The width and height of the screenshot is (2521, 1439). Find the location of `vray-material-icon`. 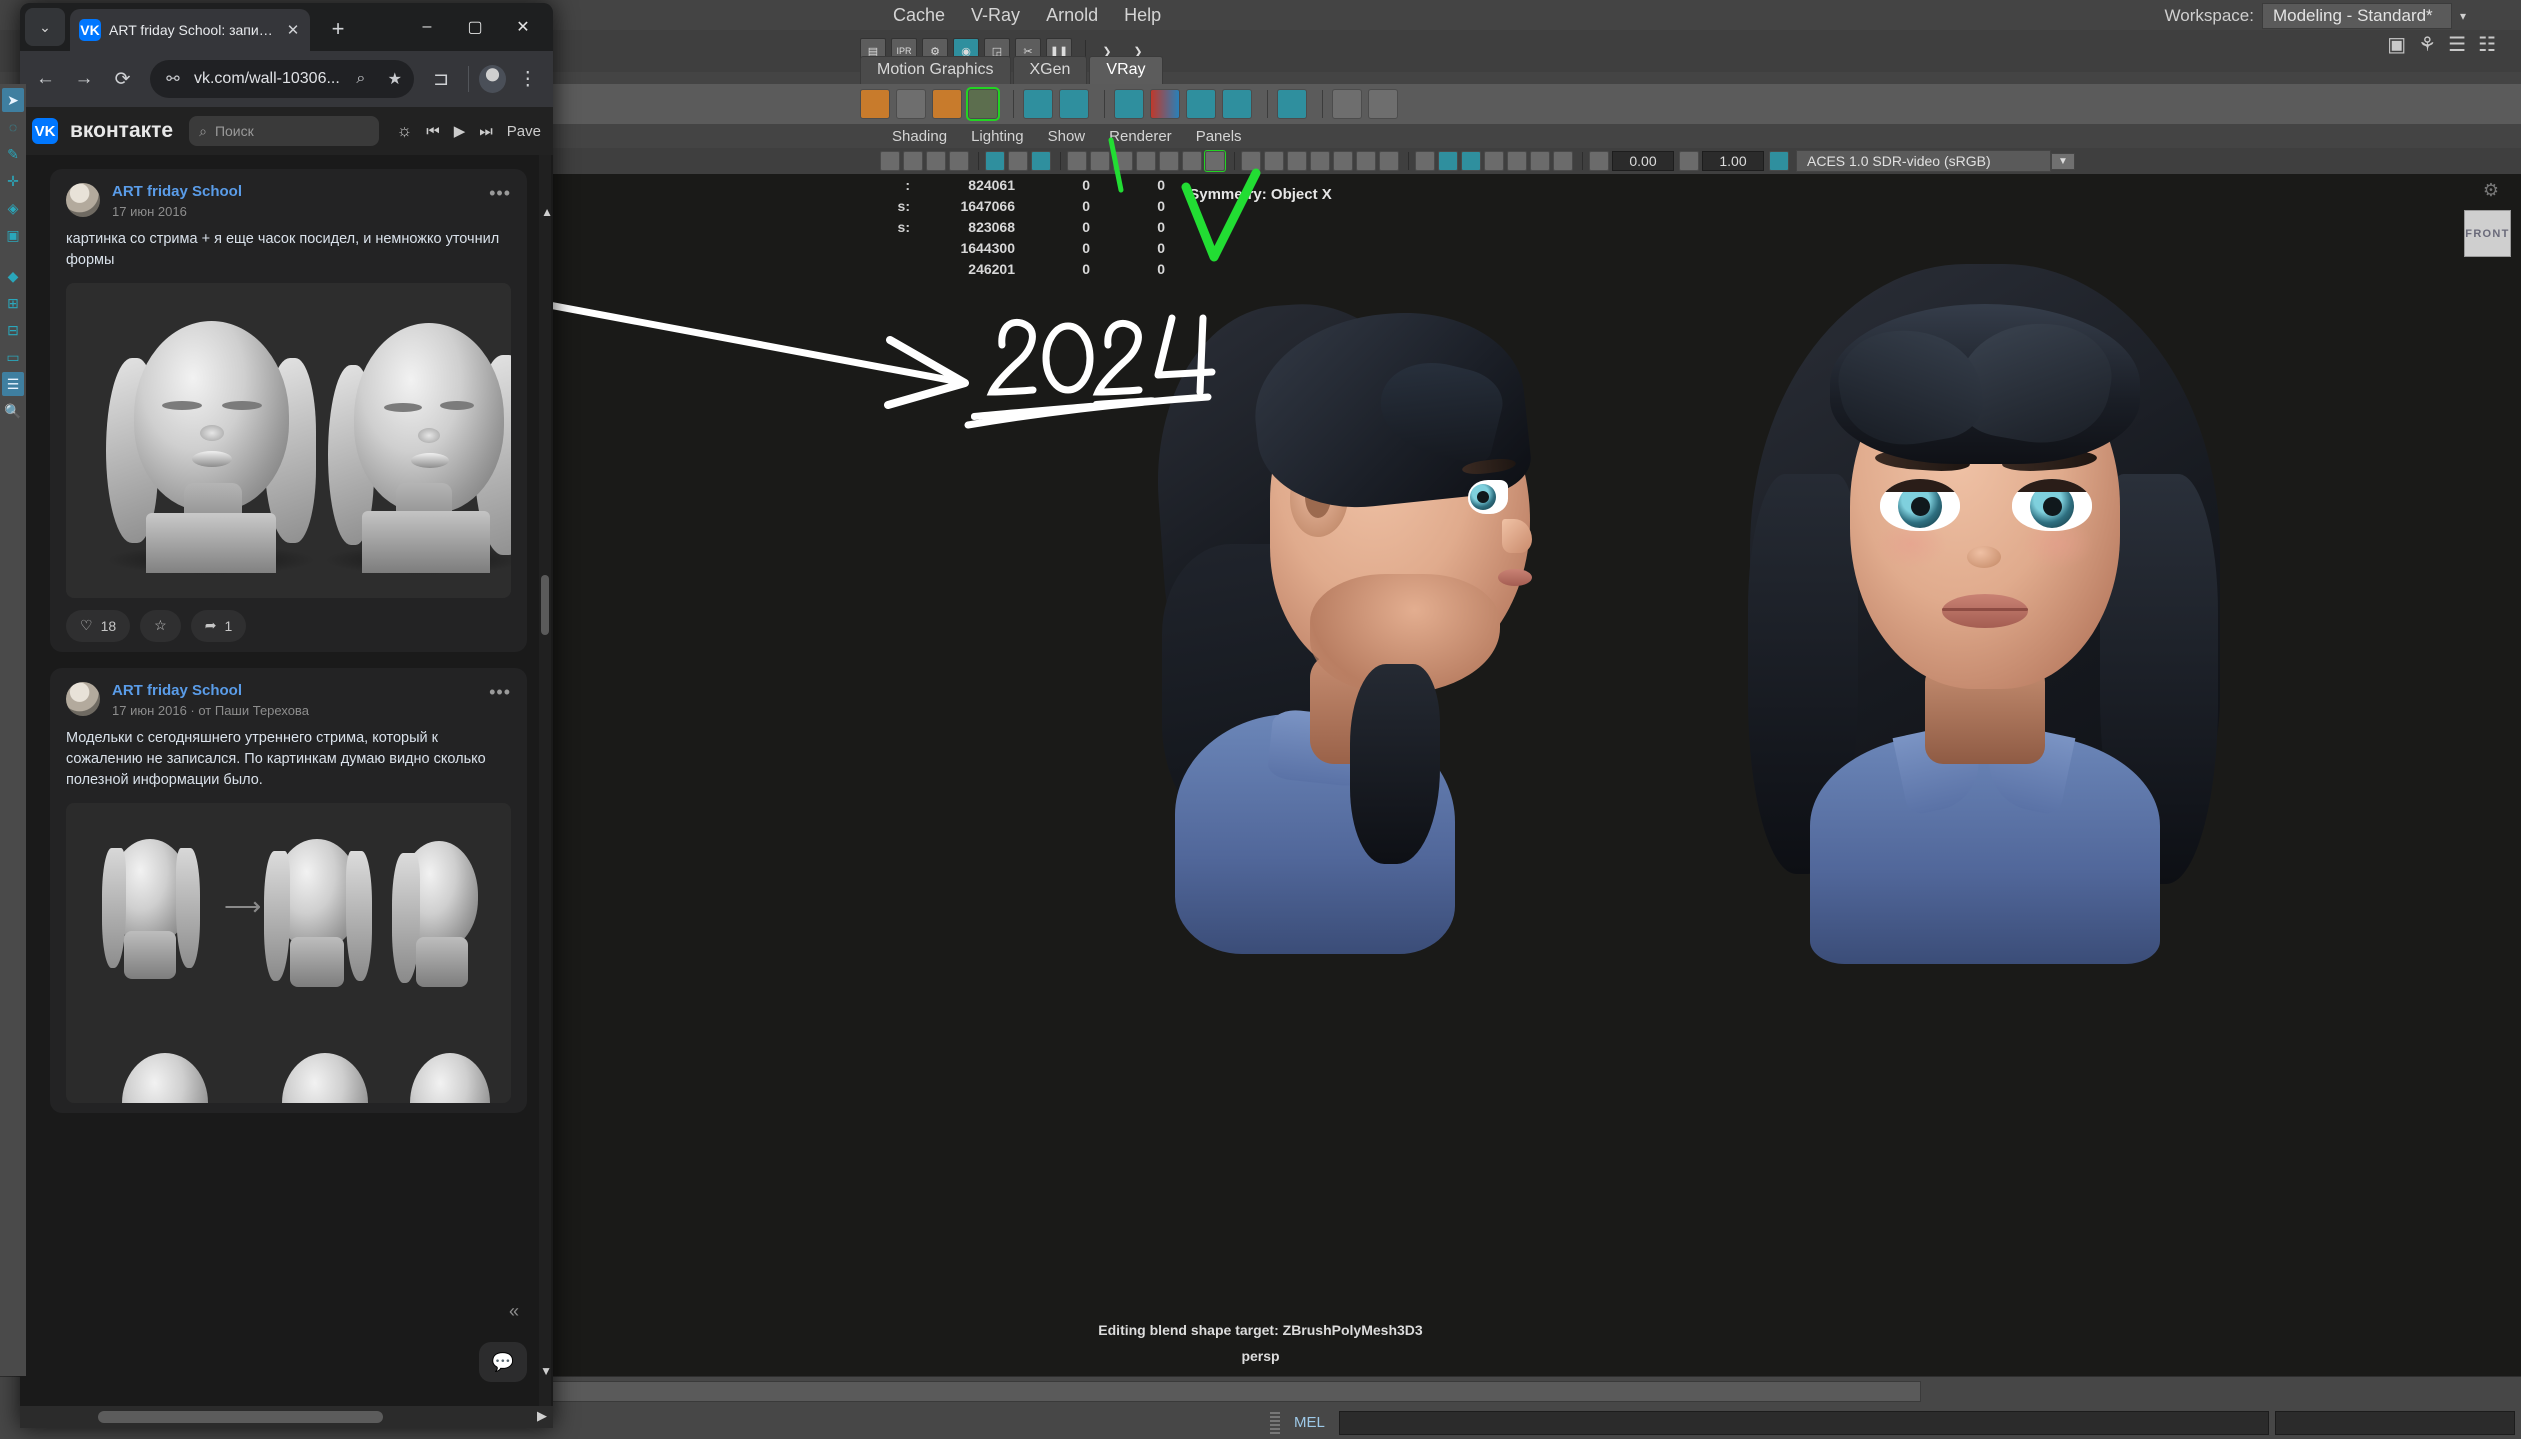

vray-material-icon is located at coordinates (875, 104).